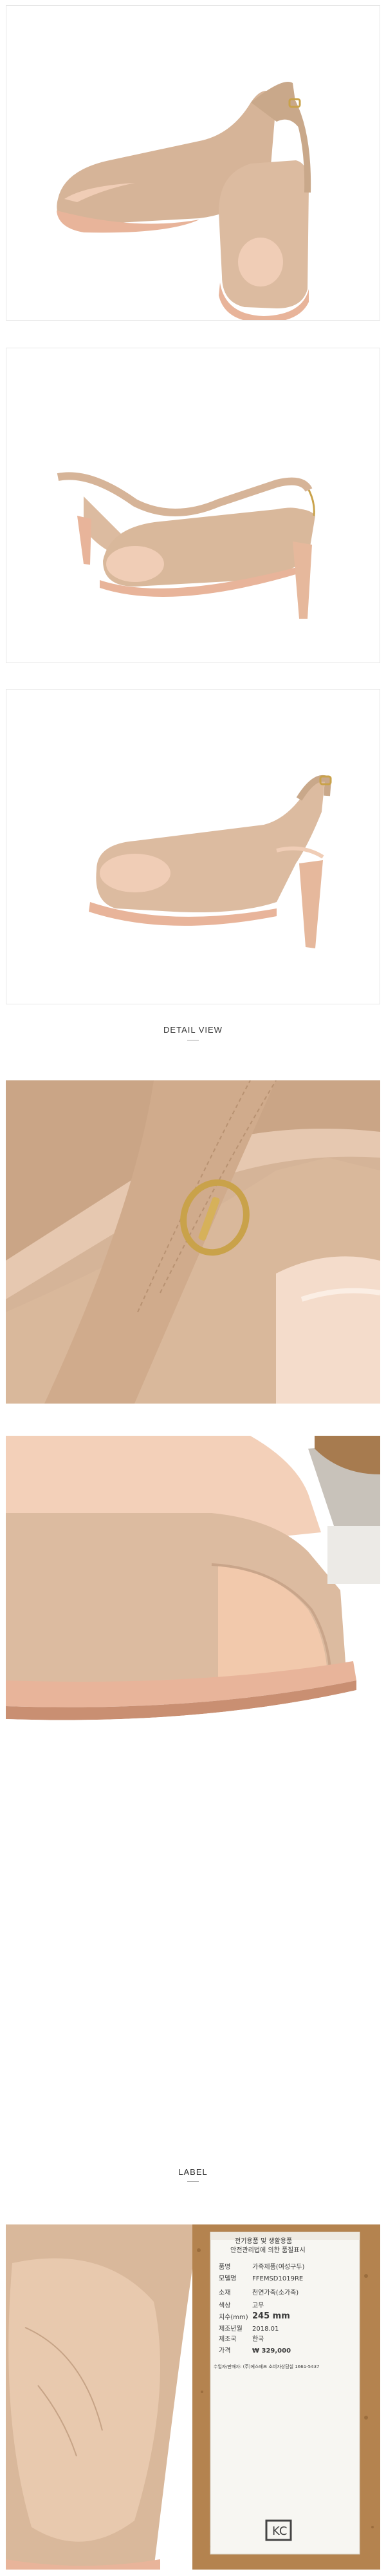 This screenshot has height=2576, width=386. I want to click on label-row-key: 소재, so click(225, 2293).